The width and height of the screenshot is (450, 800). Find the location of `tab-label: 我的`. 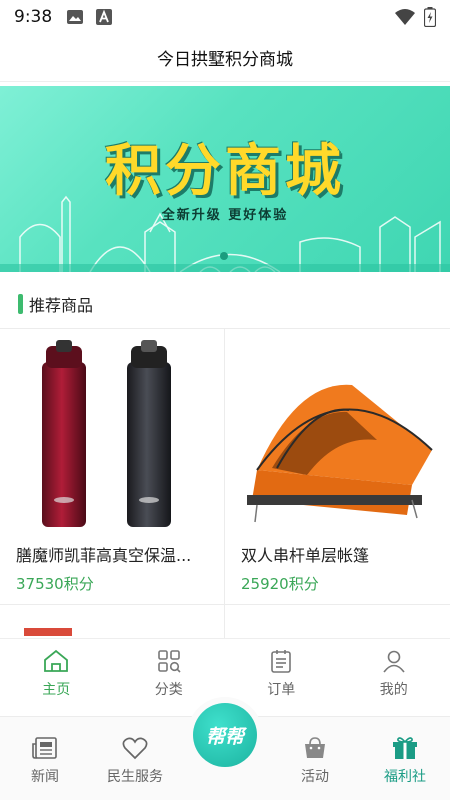

tab-label: 我的 is located at coordinates (393, 689).